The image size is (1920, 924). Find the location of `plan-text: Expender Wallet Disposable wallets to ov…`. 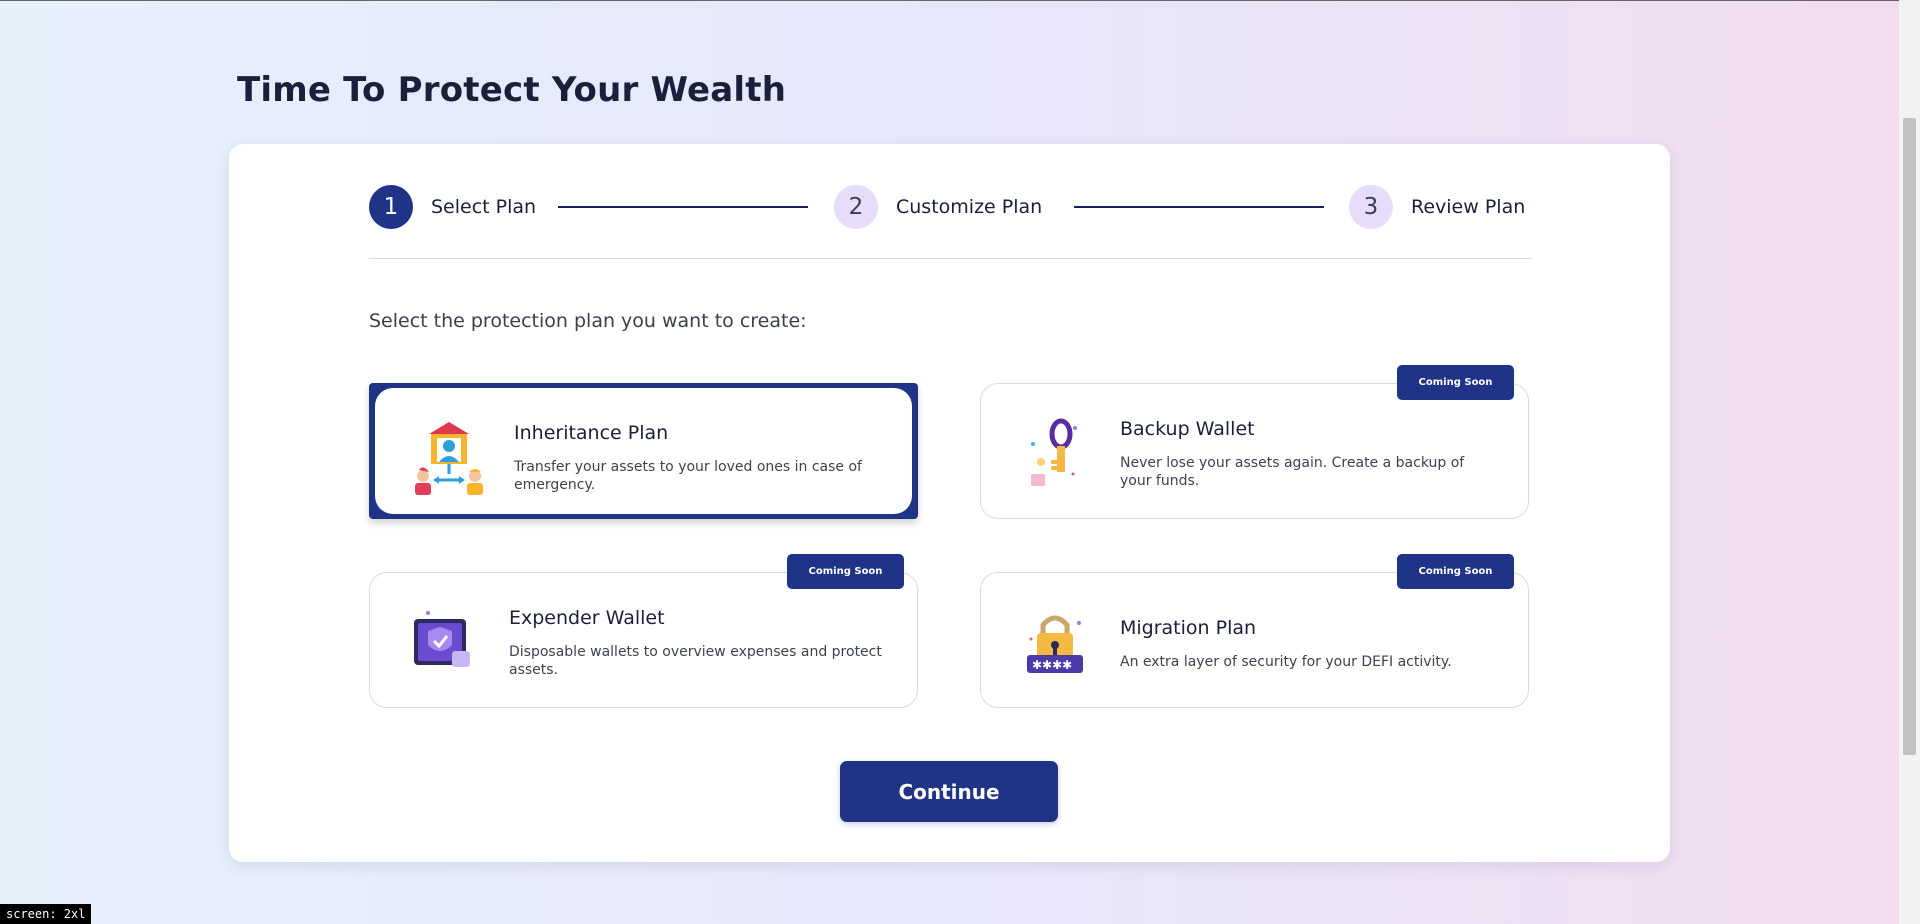

plan-text: Expender Wallet Disposable wallets to ov… is located at coordinates (698, 643).